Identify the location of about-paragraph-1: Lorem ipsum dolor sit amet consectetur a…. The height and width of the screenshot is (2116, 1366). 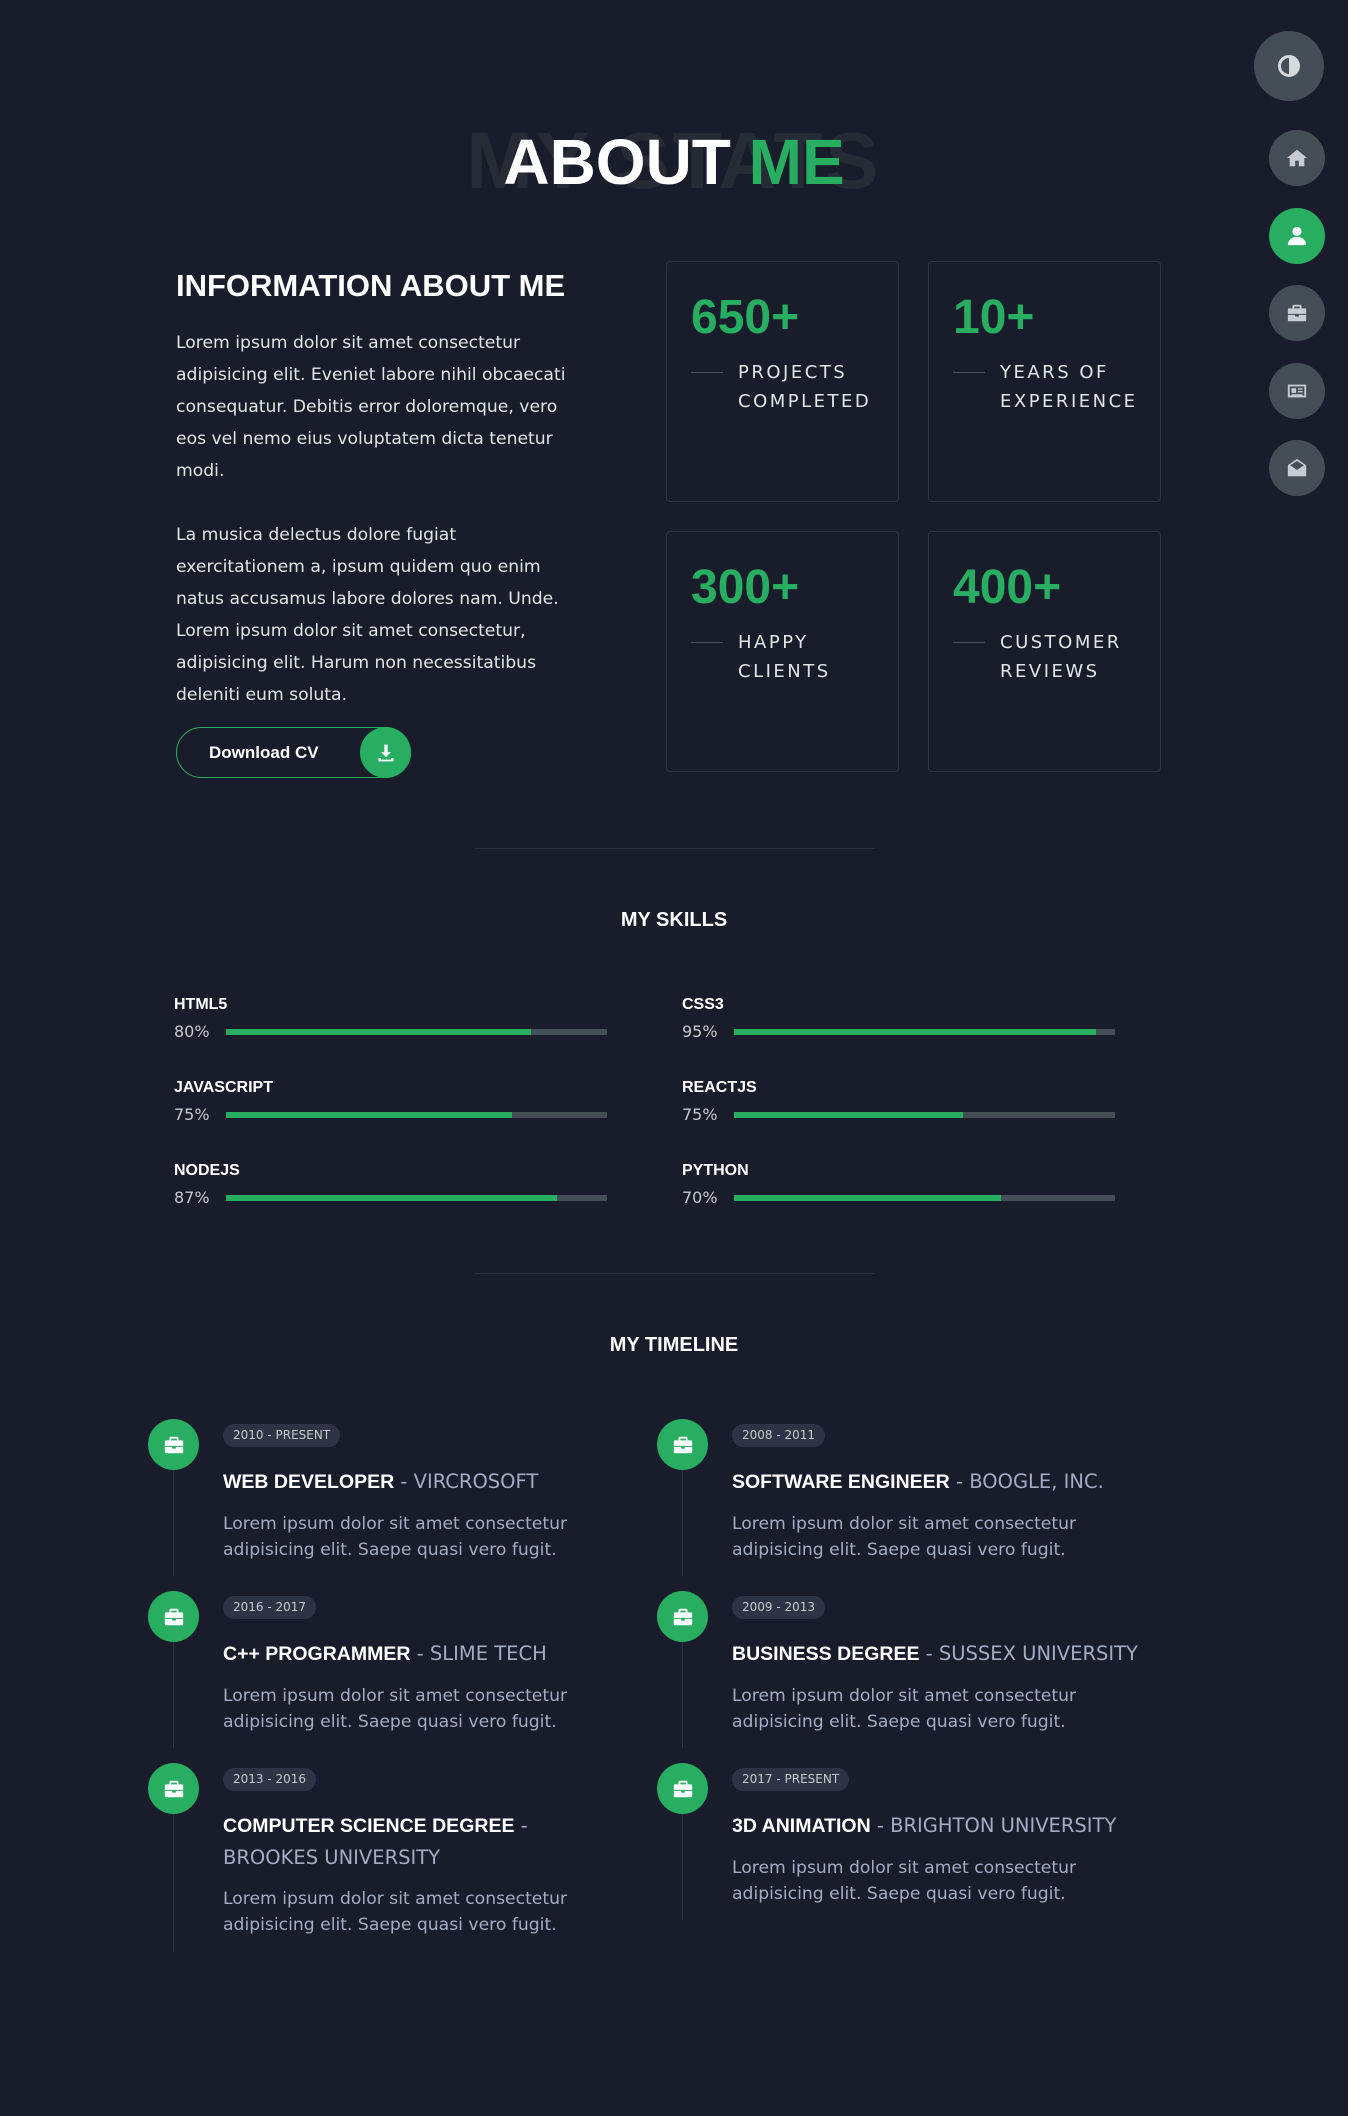
(371, 407).